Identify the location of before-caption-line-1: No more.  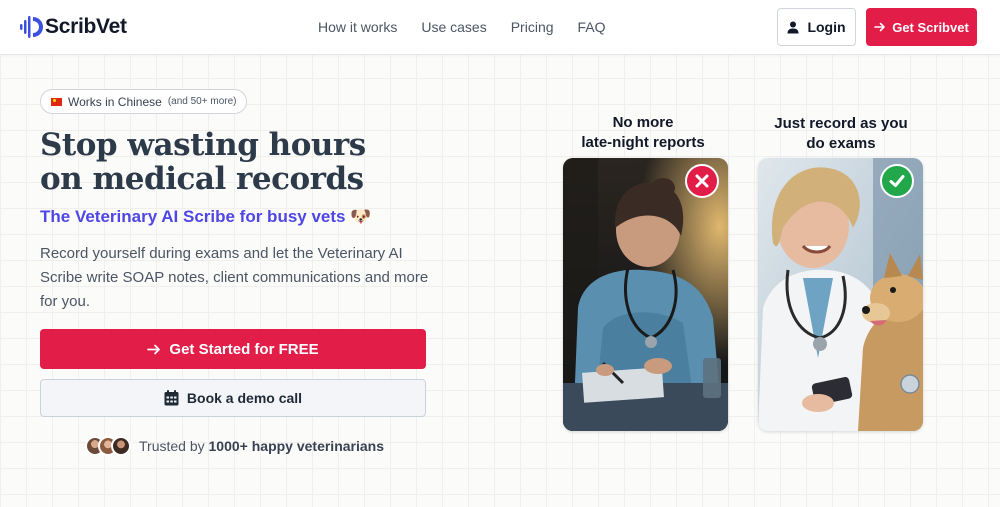
(643, 122).